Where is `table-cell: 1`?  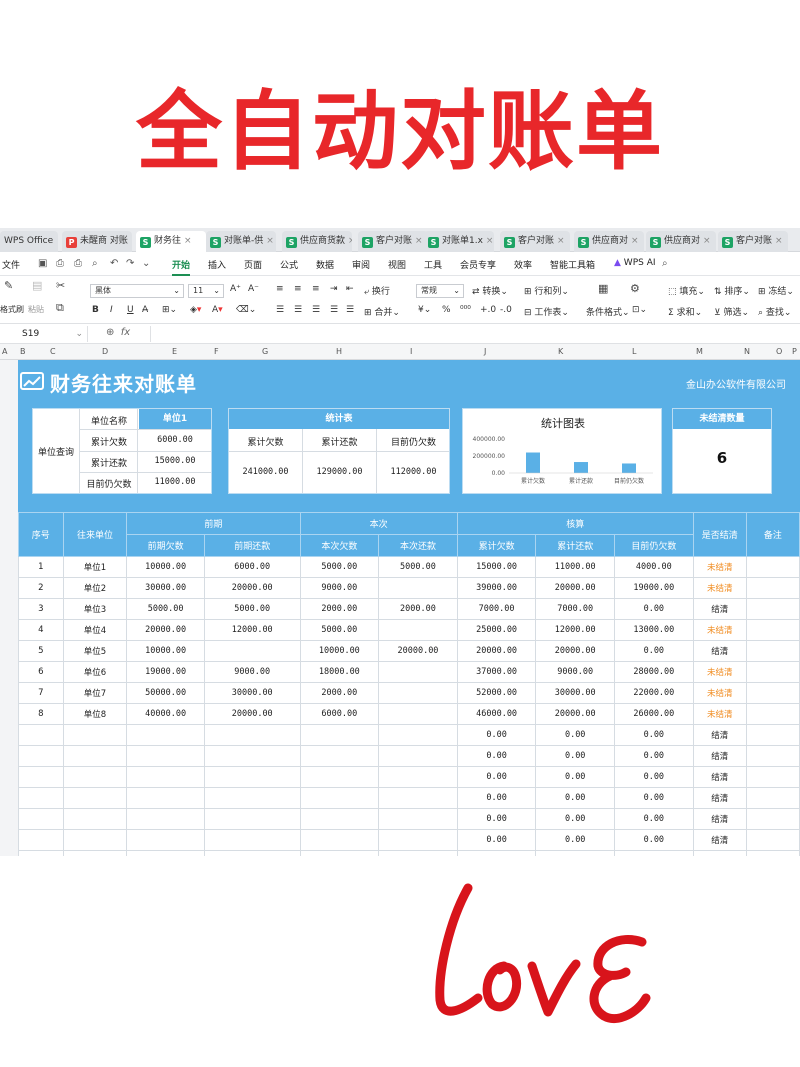
table-cell: 1 is located at coordinates (41, 567).